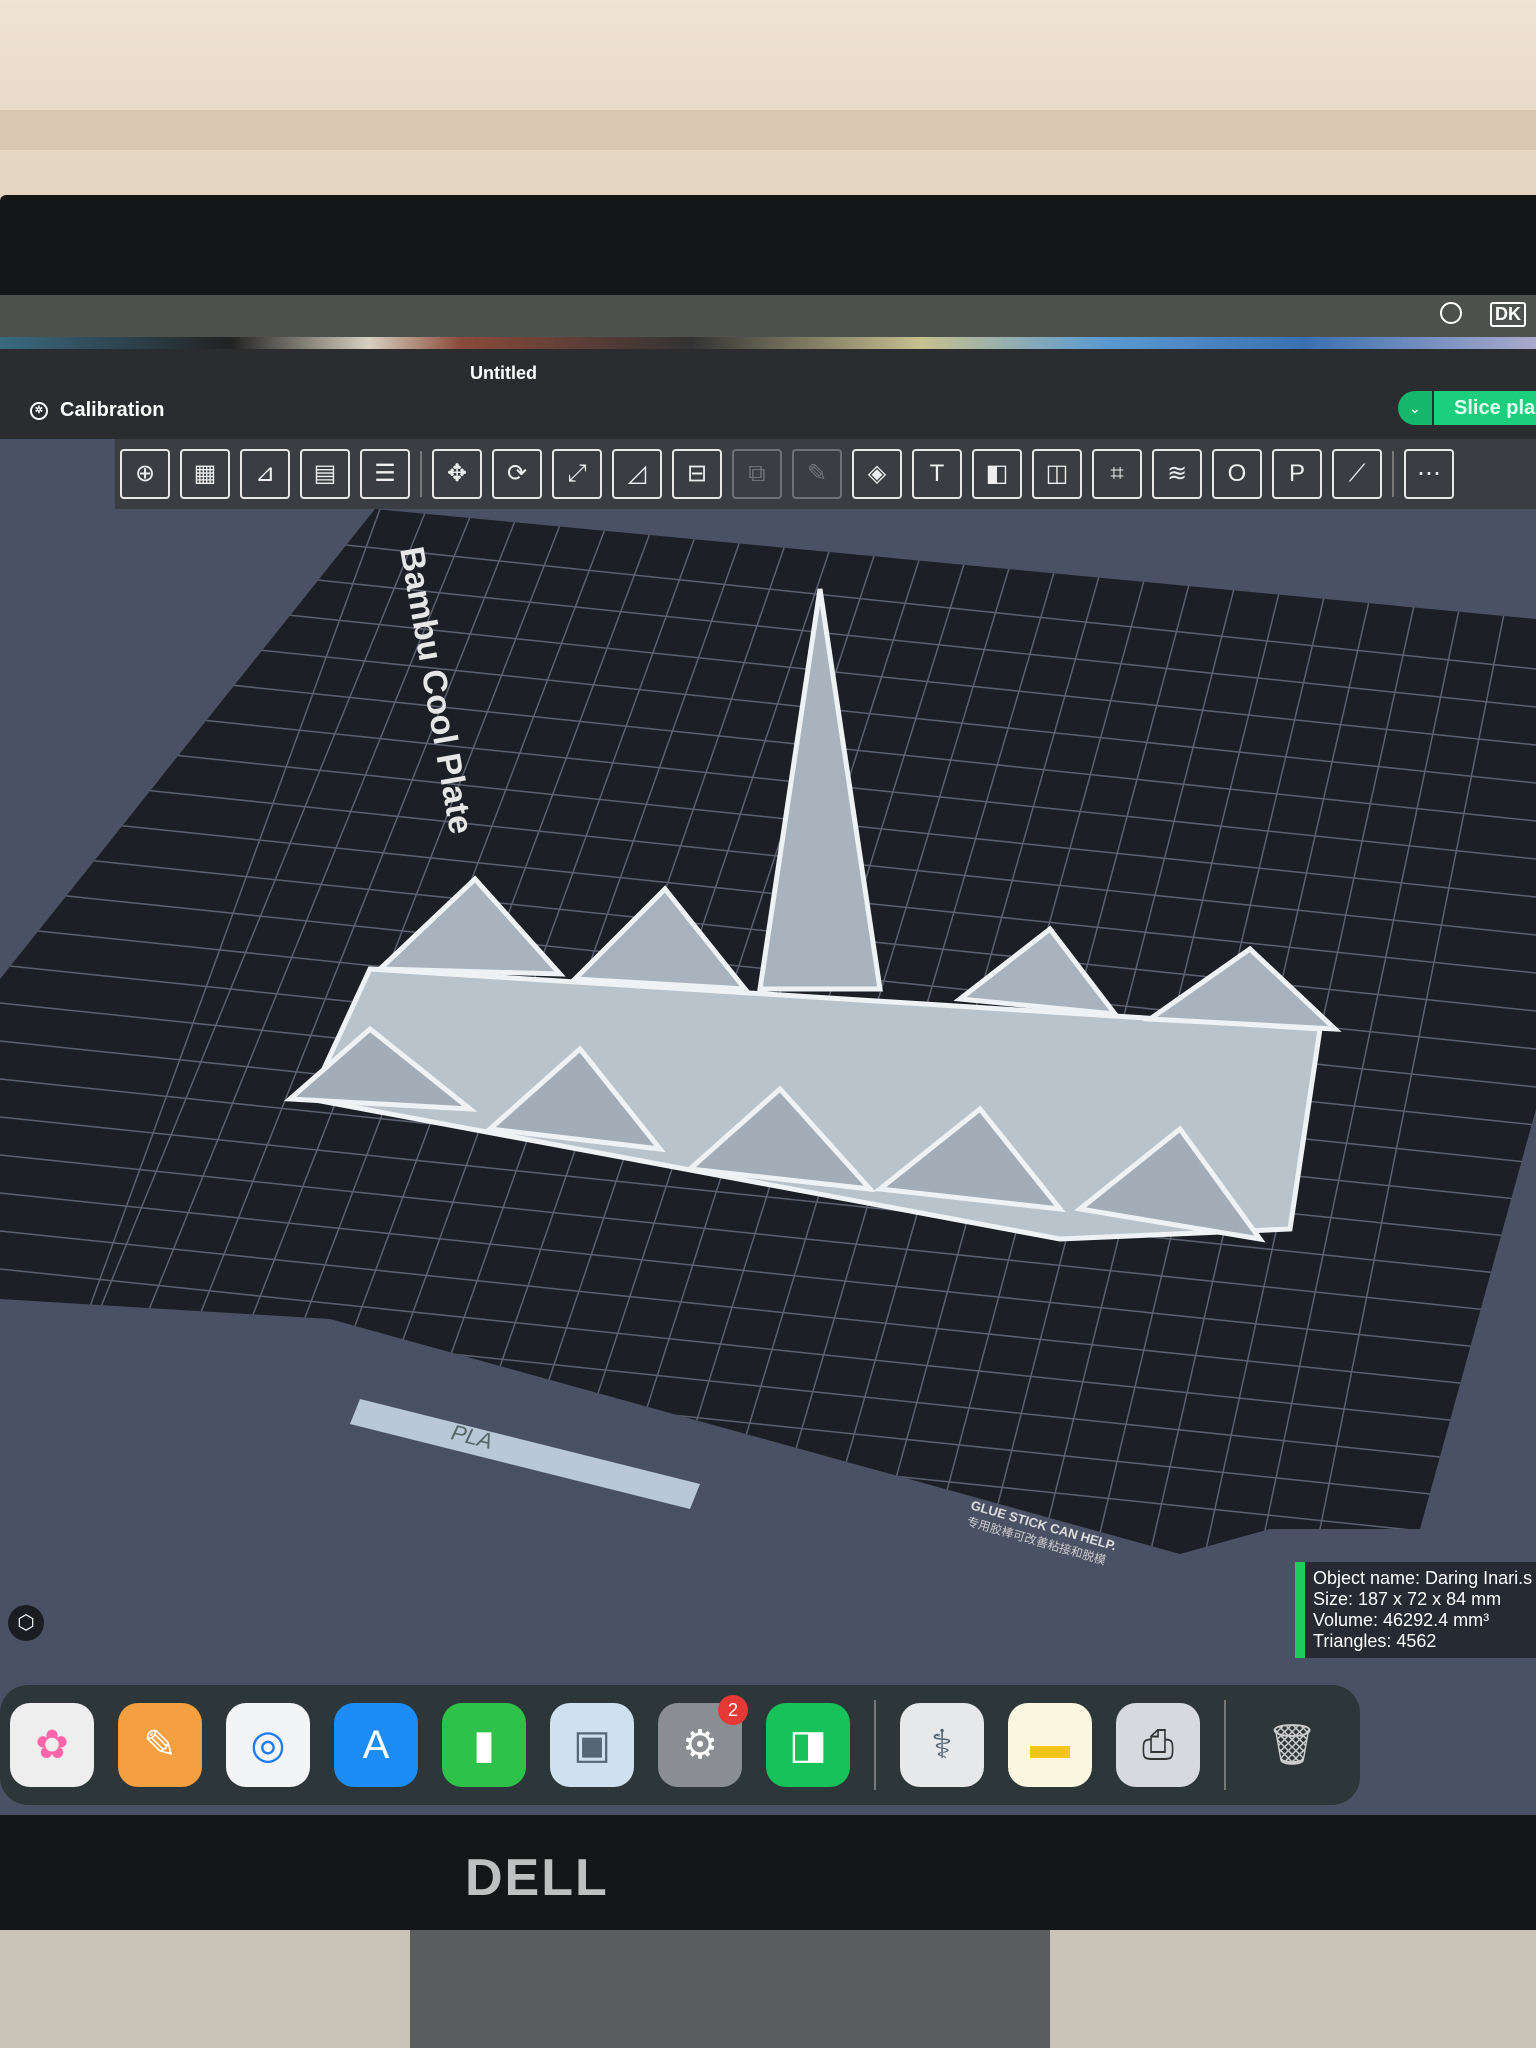  What do you see at coordinates (768, 100) in the screenshot?
I see `wall-background` at bounding box center [768, 100].